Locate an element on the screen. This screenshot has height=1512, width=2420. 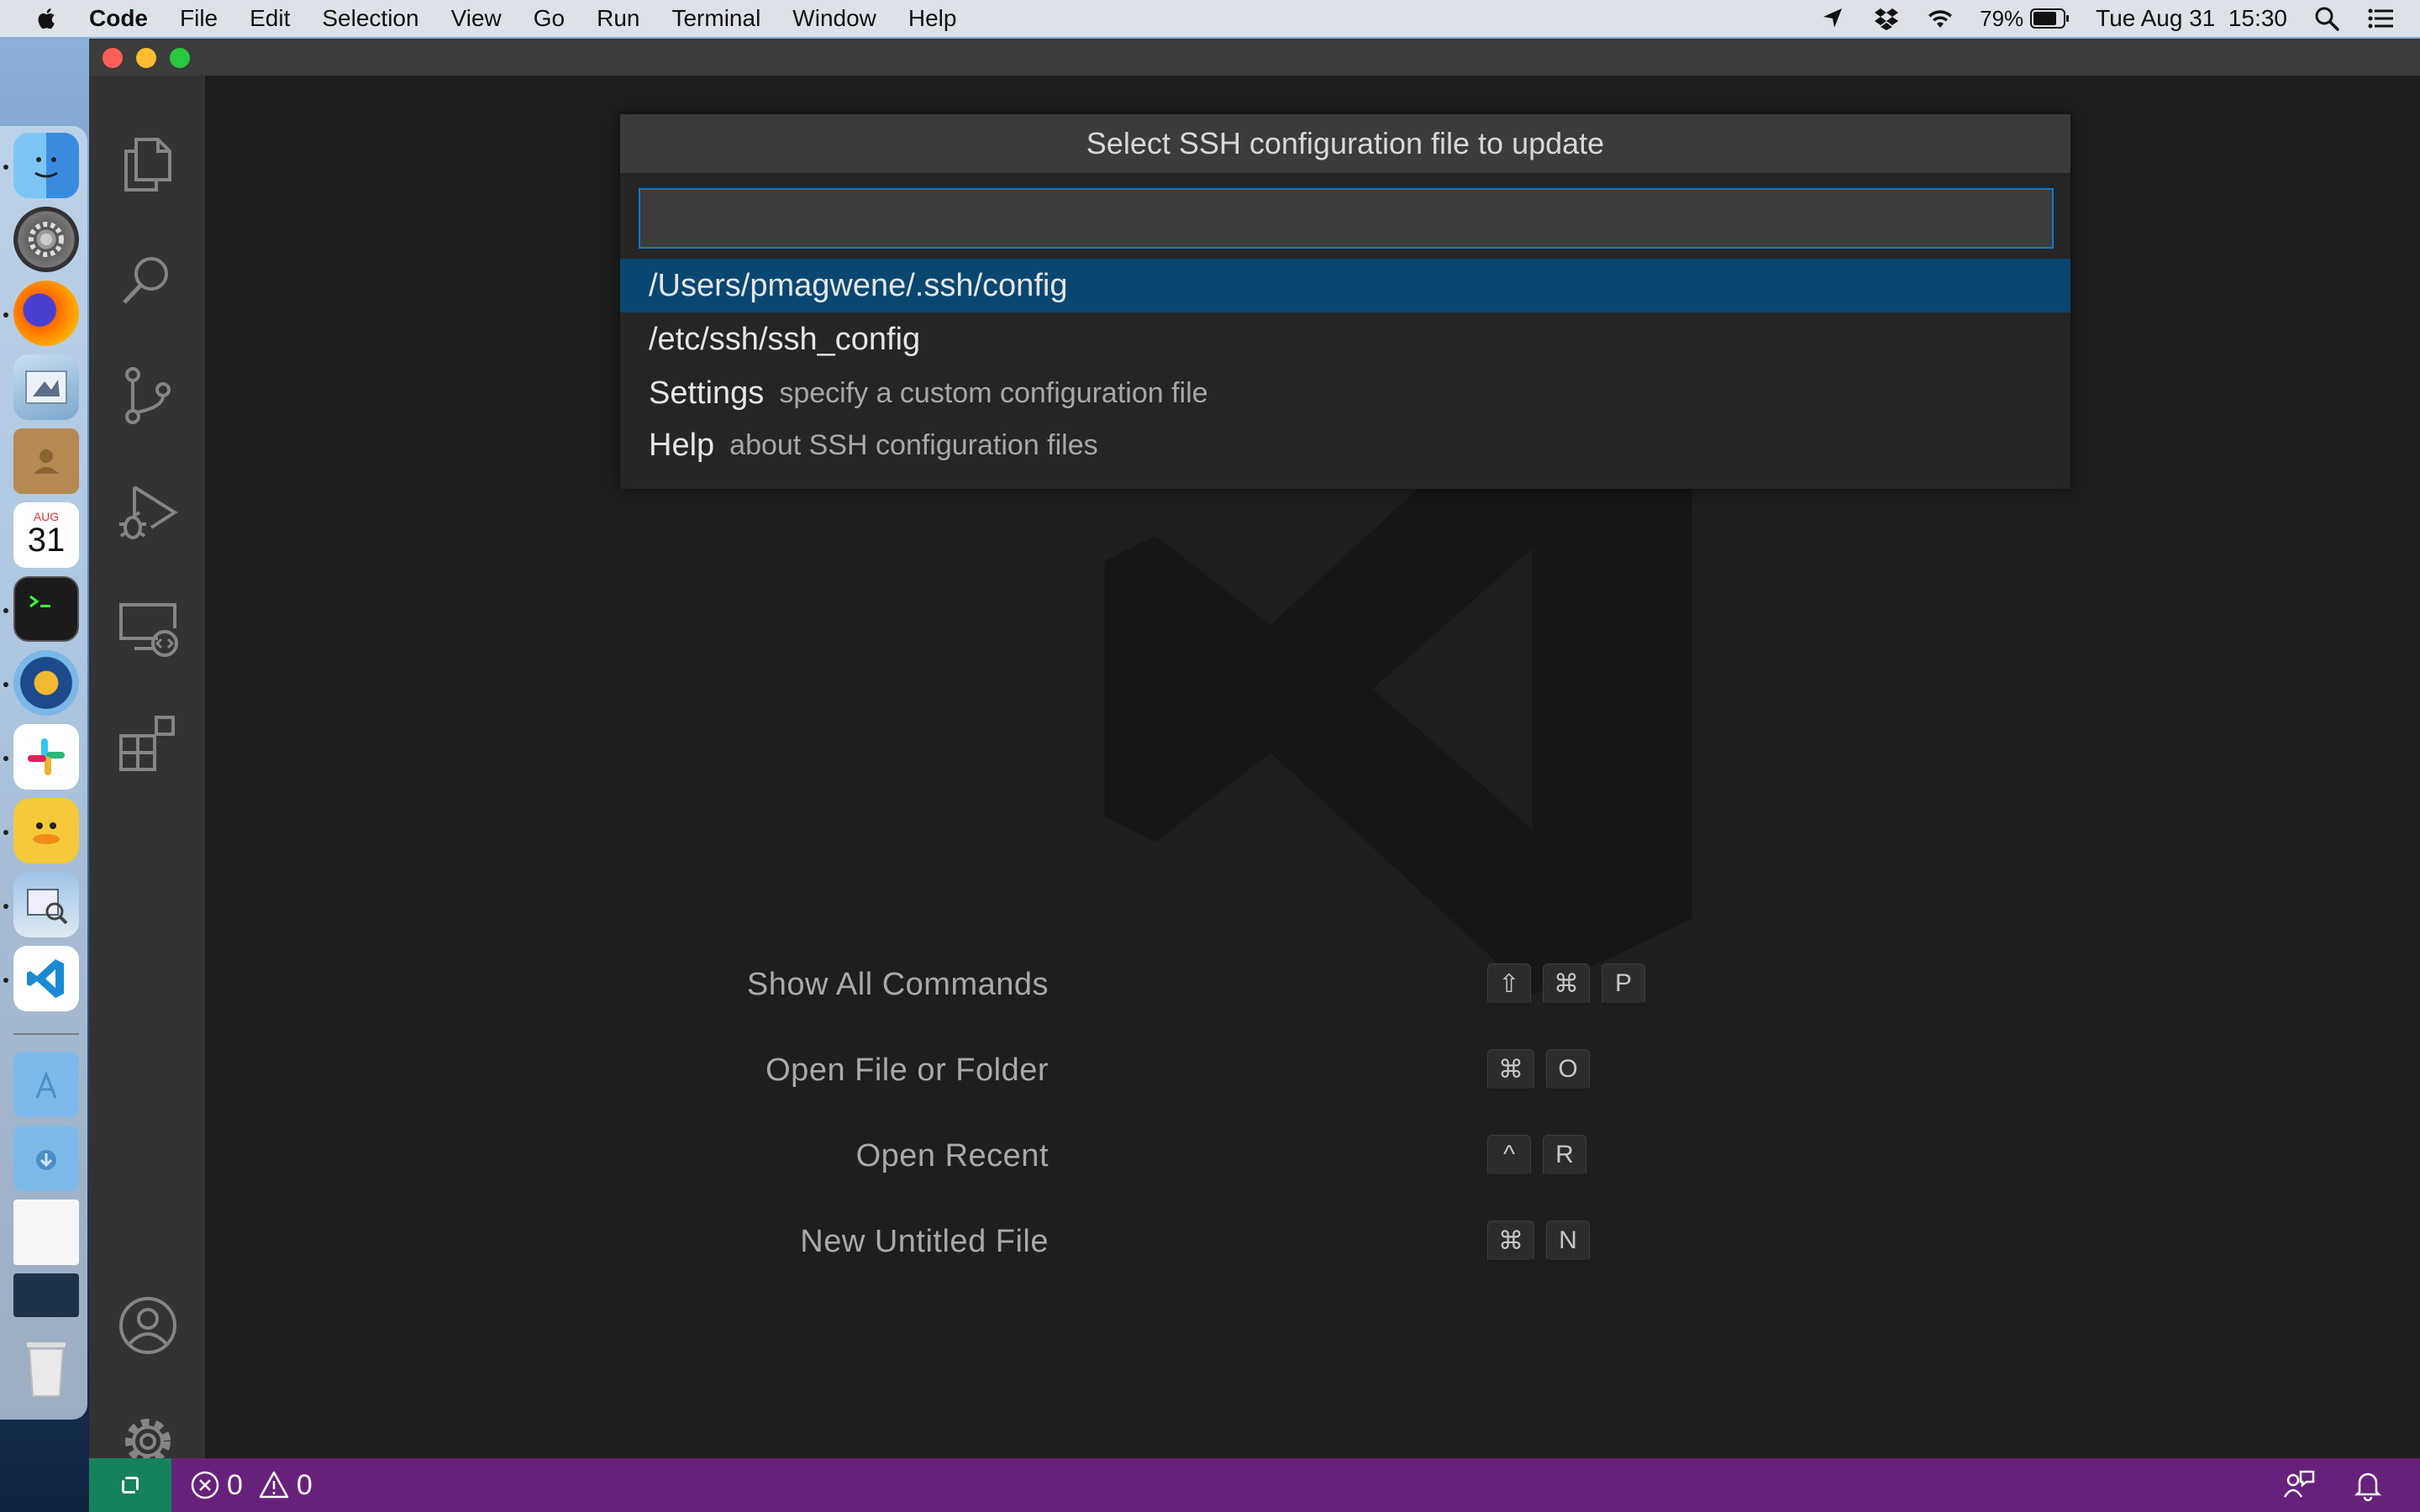
shortcut-label: Open Recent is located at coordinates (952, 1155).